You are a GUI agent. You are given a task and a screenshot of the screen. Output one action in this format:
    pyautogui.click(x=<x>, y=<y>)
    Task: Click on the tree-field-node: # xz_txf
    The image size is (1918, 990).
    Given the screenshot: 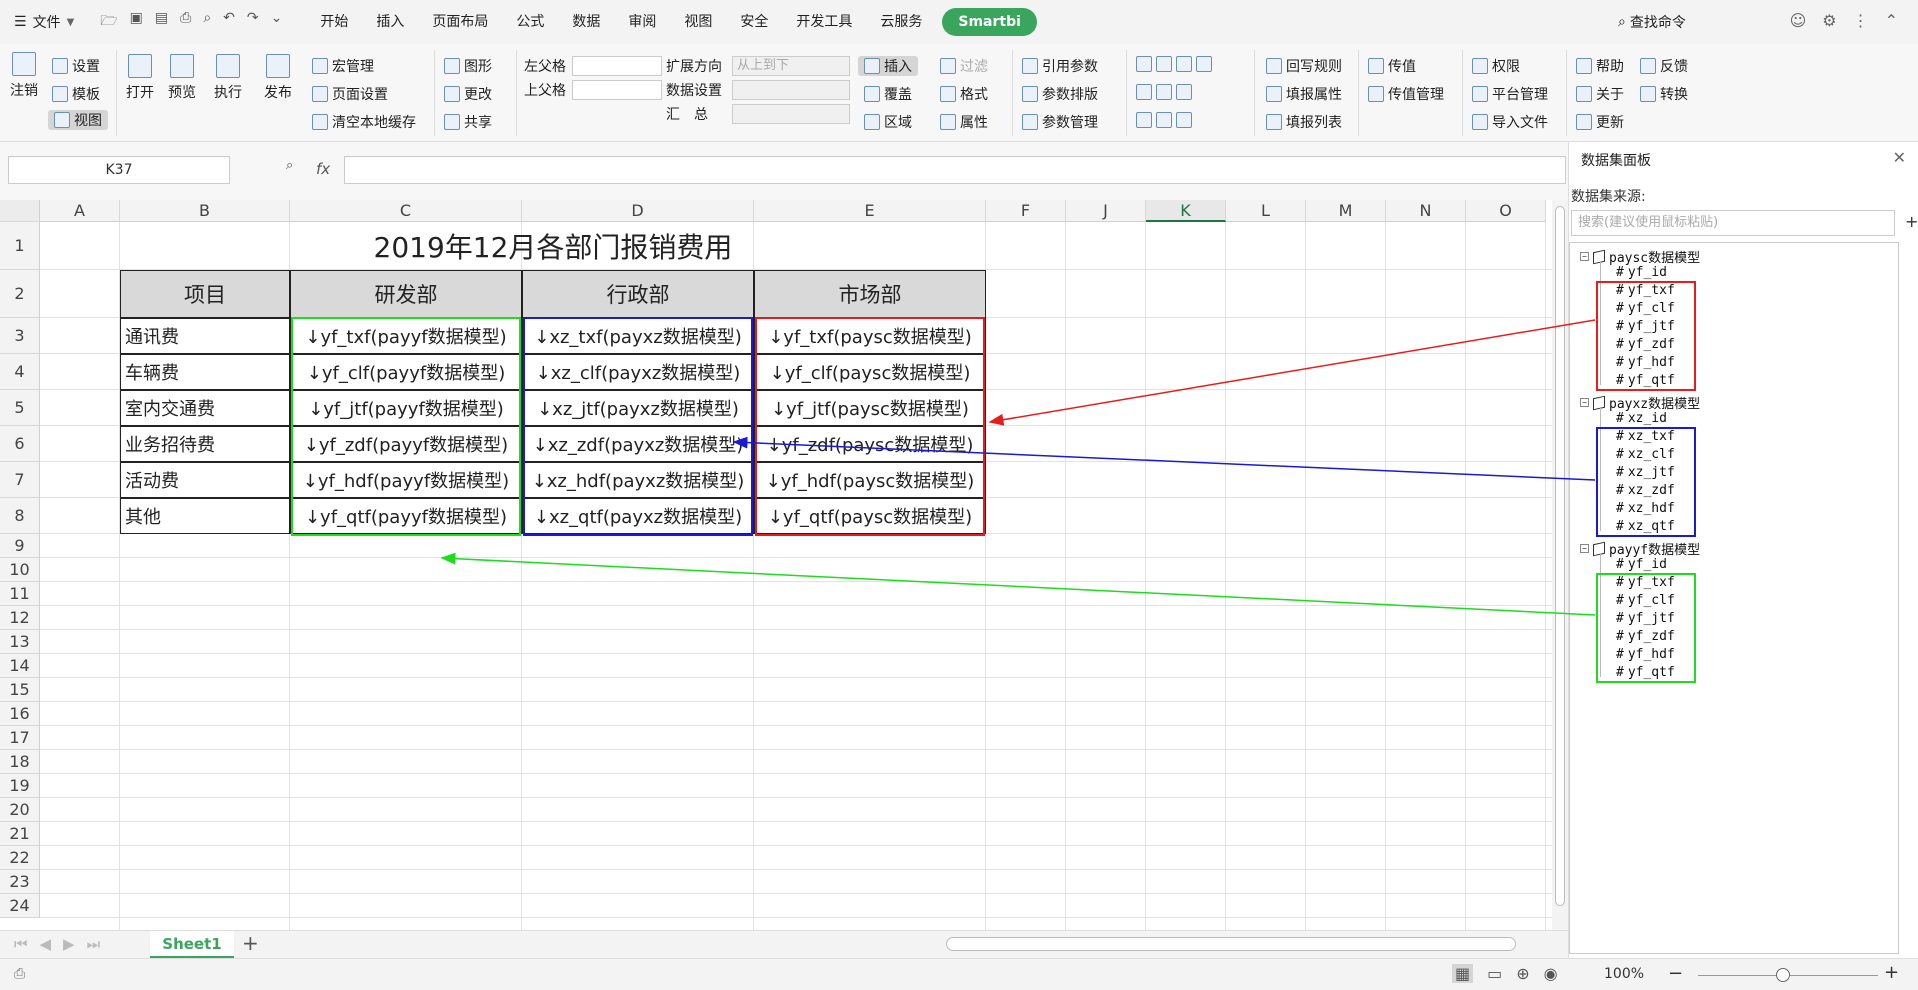 What is the action you would take?
    pyautogui.click(x=1645, y=436)
    